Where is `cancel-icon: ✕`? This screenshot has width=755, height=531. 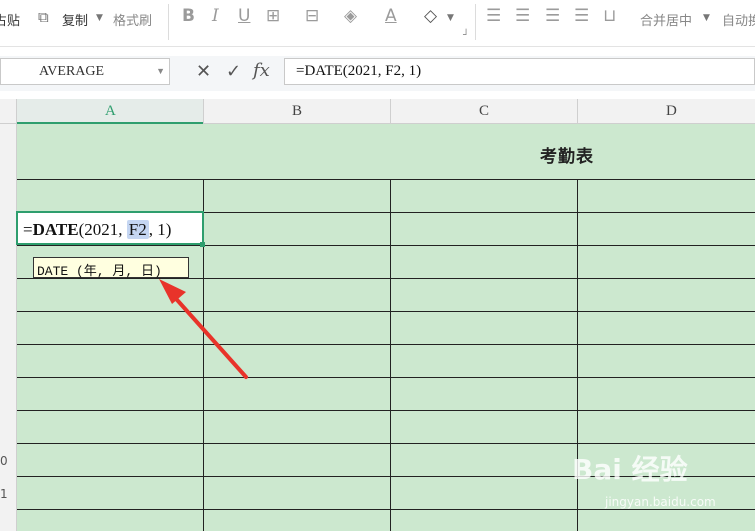 cancel-icon: ✕ is located at coordinates (203, 71).